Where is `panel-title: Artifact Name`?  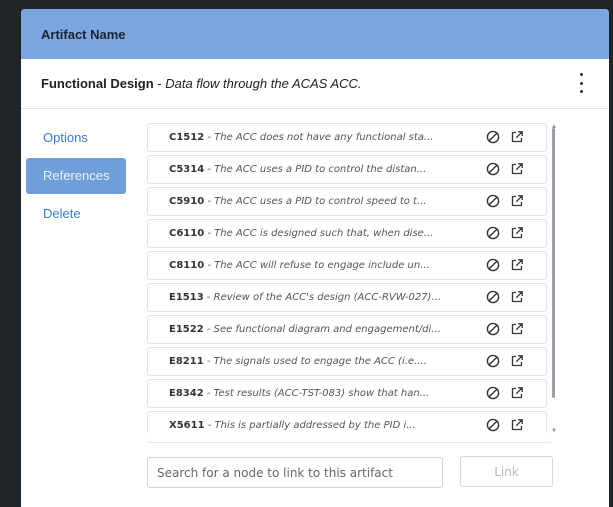
panel-title: Artifact Name is located at coordinates (83, 34).